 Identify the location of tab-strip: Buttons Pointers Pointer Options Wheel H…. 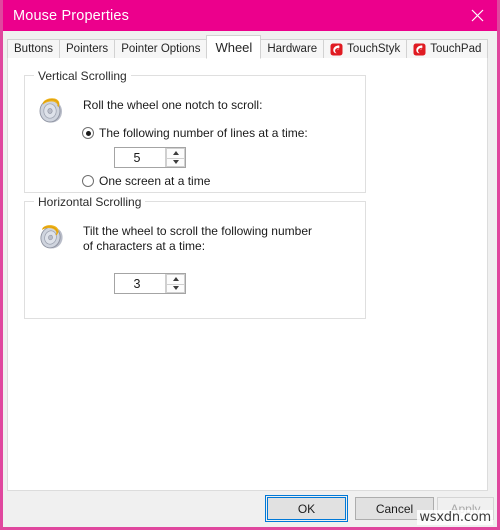
(248, 47).